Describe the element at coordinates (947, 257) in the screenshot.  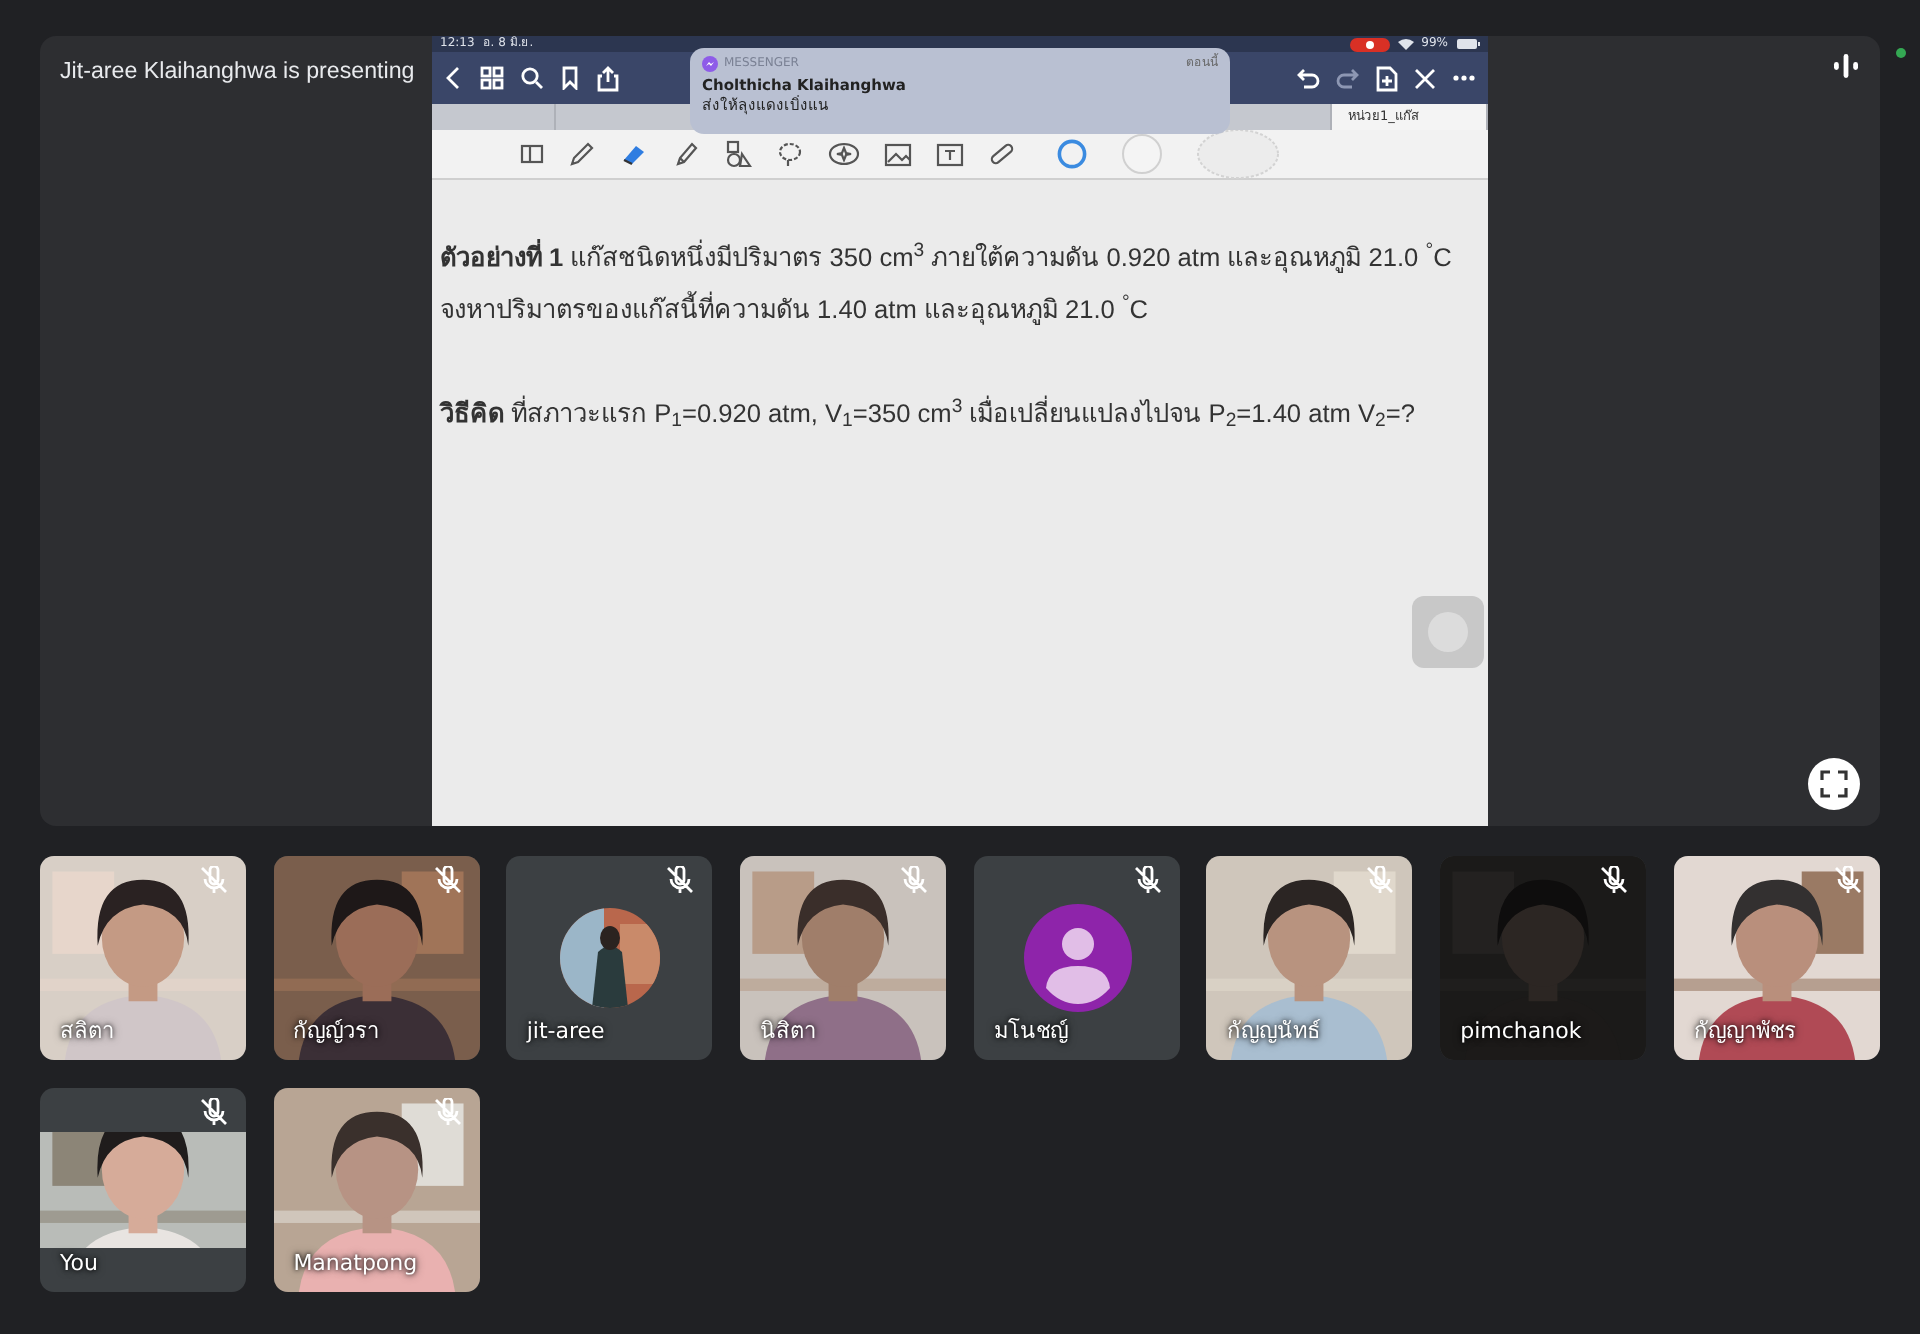
I see `document-text: ตัวอย่างที่ 1 แก๊สชนิดหนึ่งมีปริมาตร 350 cm$^{3}$ ภายใต้ความดัน 0.920 atm และอุณหภูมิ 21.0 $^{°}$C` at that location.